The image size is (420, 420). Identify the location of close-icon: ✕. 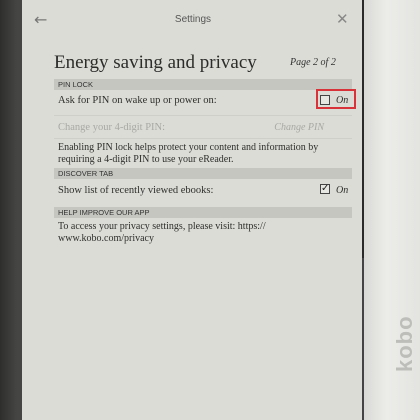
(342, 19).